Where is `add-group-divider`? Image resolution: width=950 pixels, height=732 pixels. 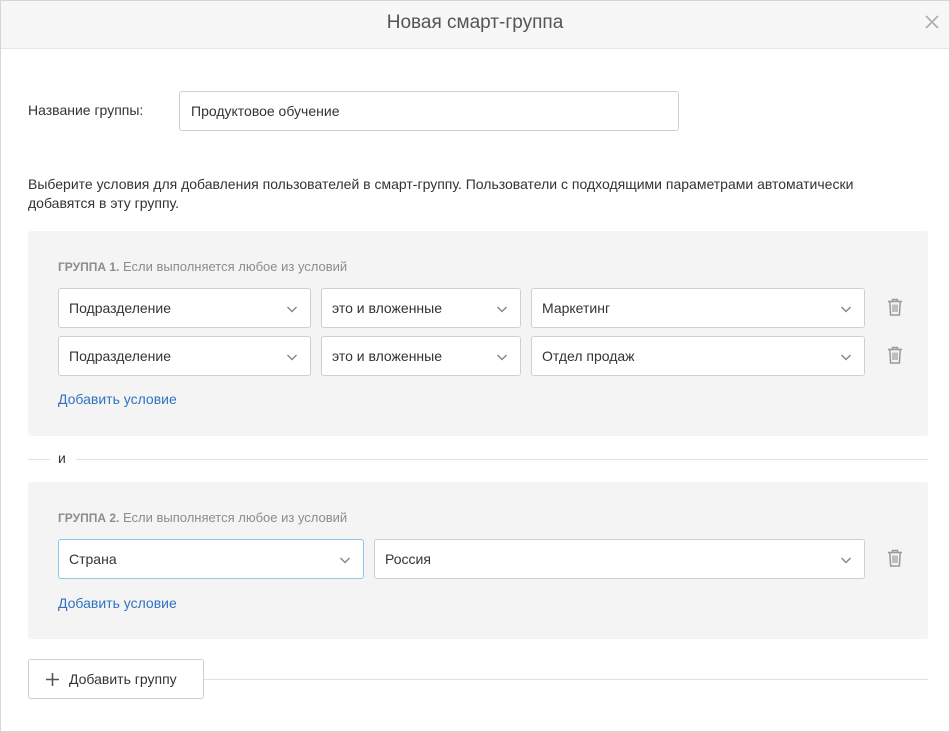
add-group-divider is located at coordinates (566, 679).